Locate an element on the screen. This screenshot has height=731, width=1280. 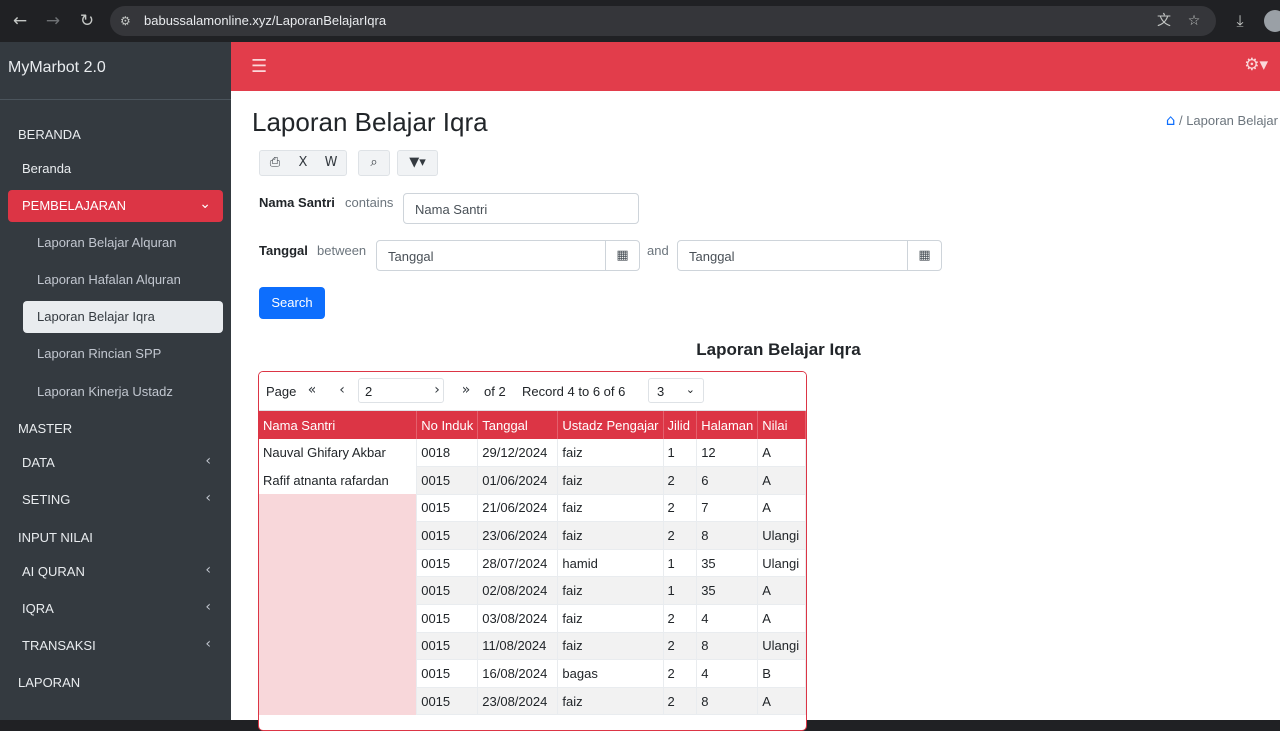
table-cell: 01/06/2024 is located at coordinates (518, 480).